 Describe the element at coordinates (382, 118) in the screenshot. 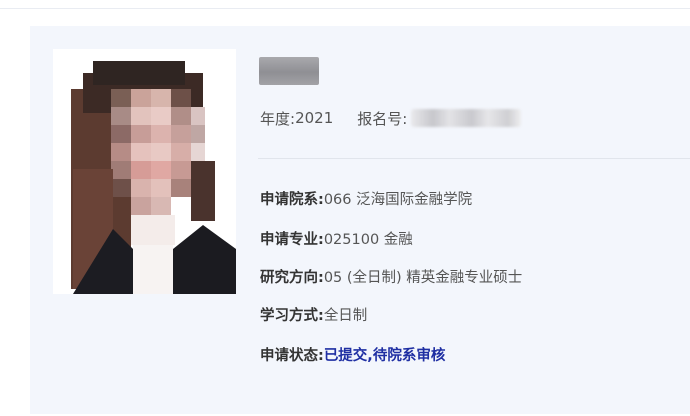

I see `registration-number-label: 报名号:` at that location.